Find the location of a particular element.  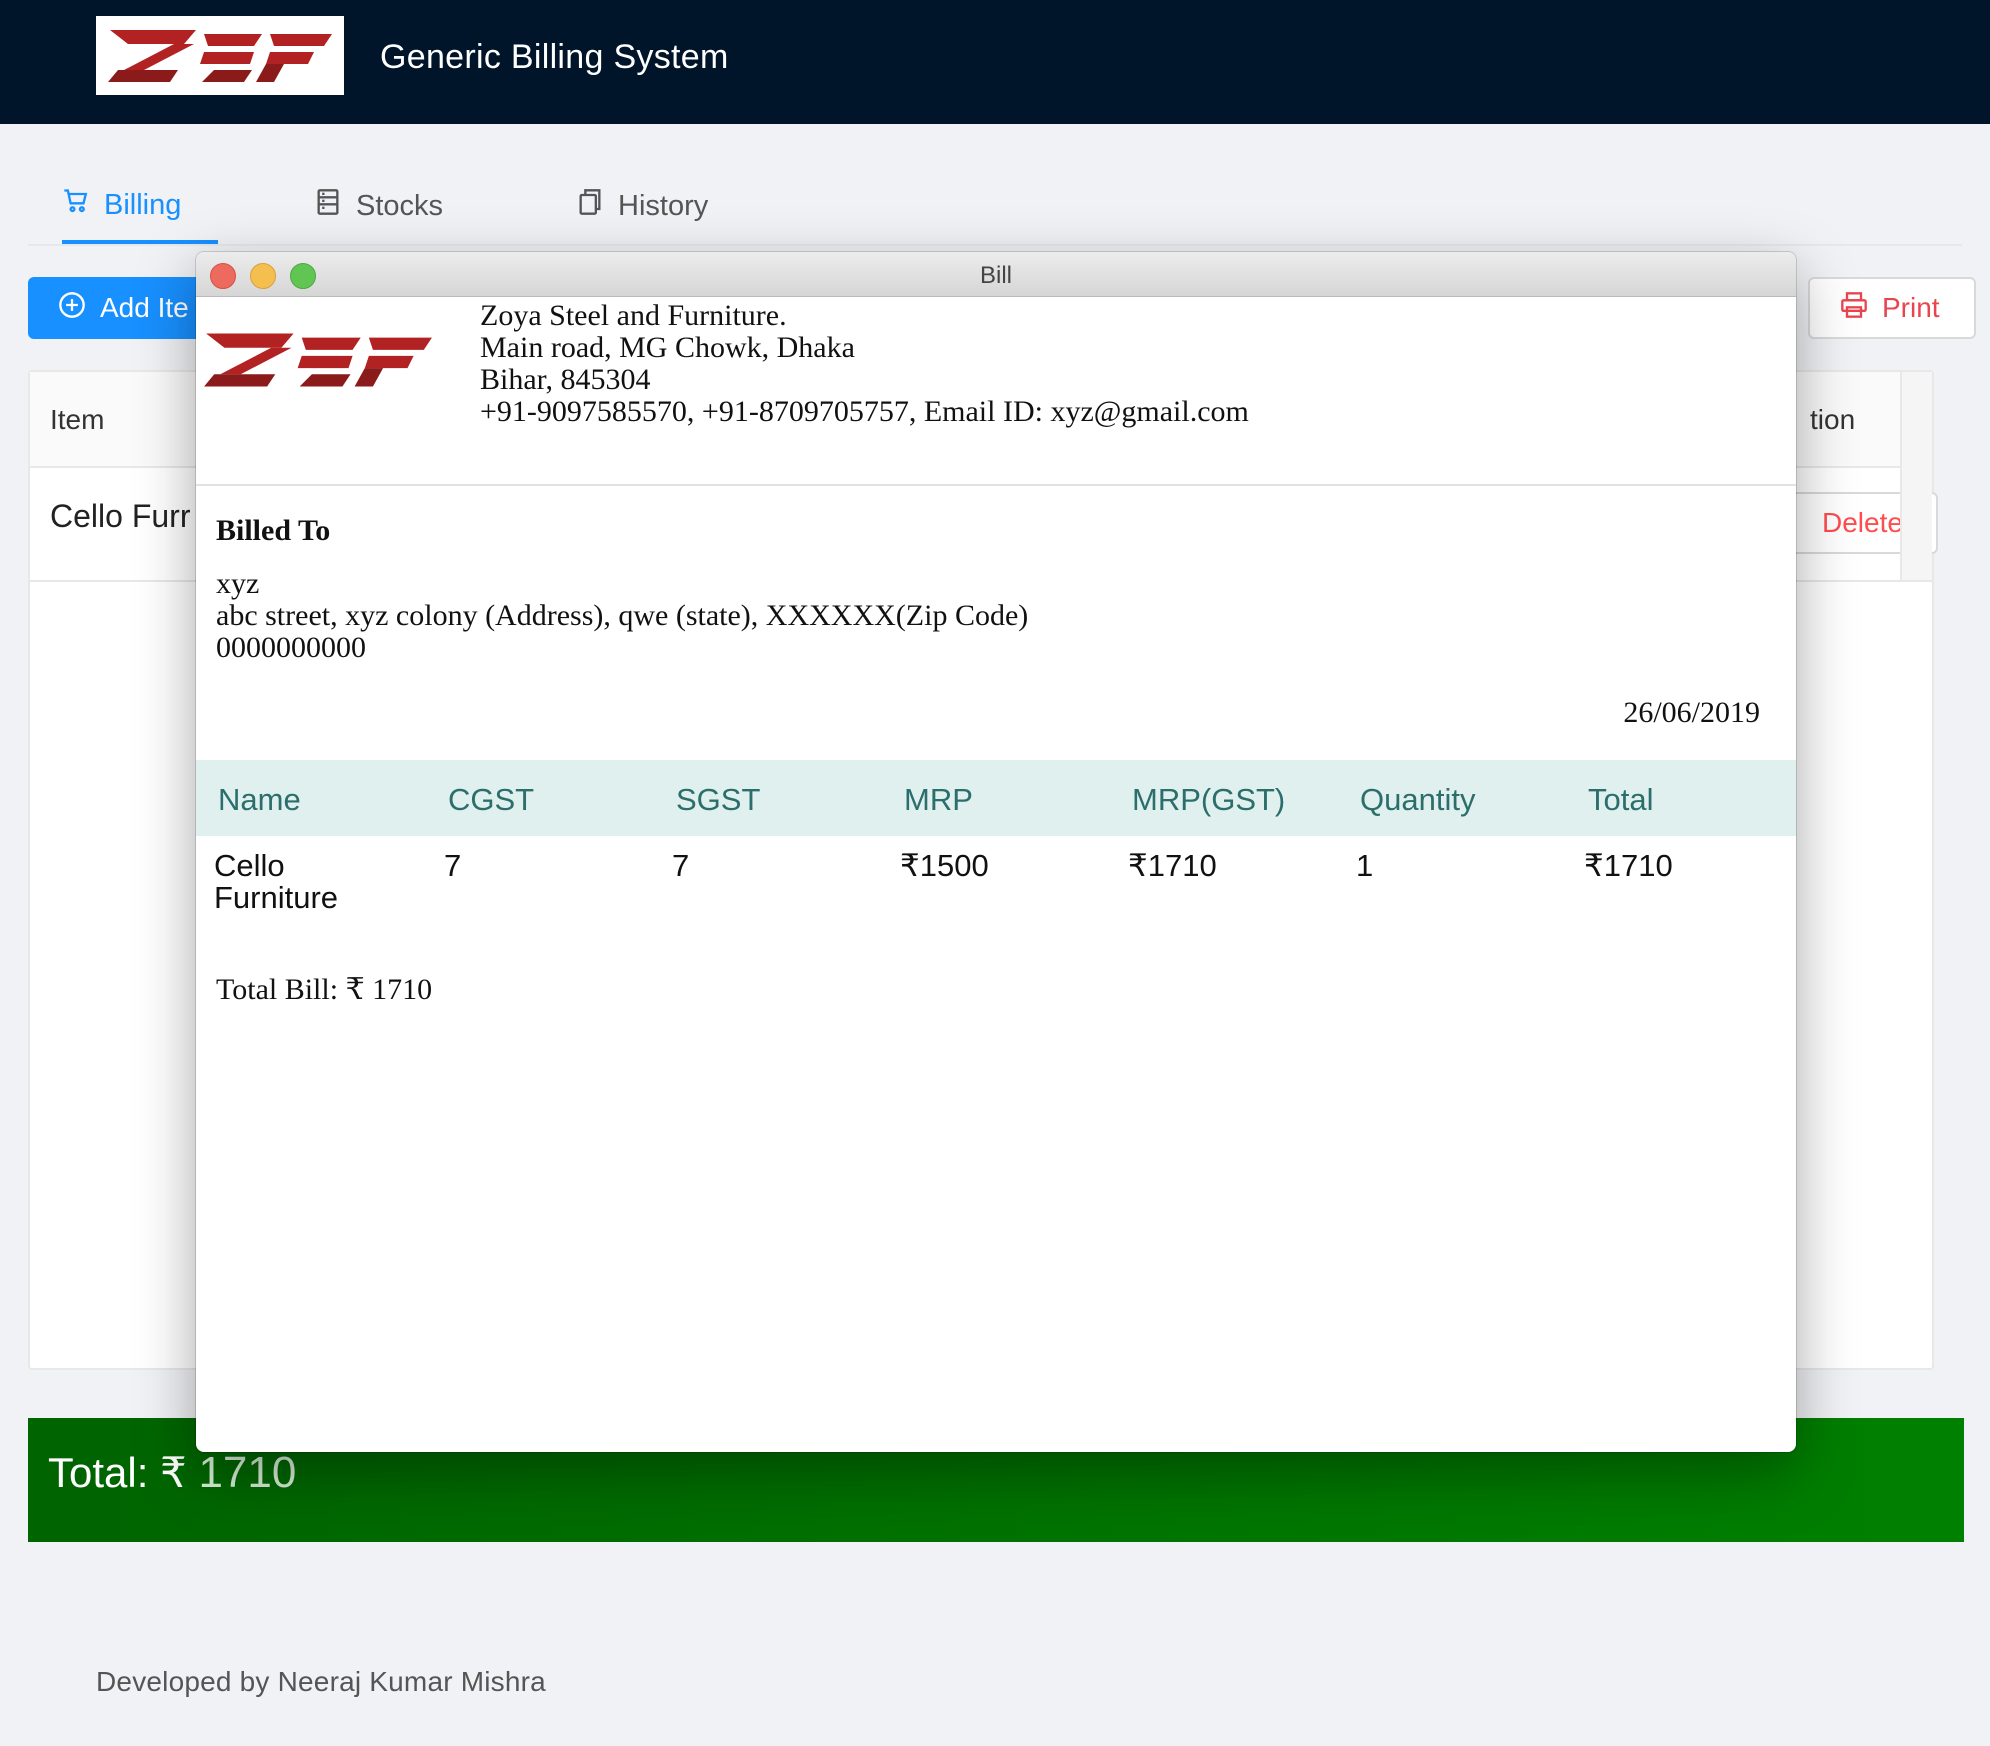

window-title: Bill is located at coordinates (995, 275).